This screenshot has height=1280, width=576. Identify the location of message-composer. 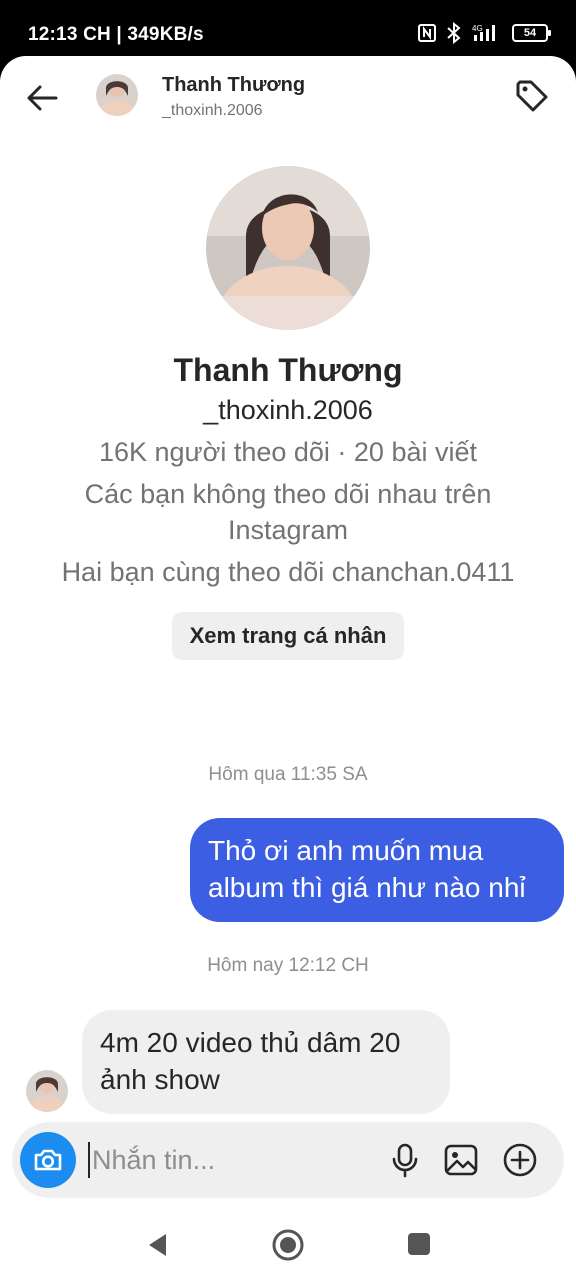
(288, 1160).